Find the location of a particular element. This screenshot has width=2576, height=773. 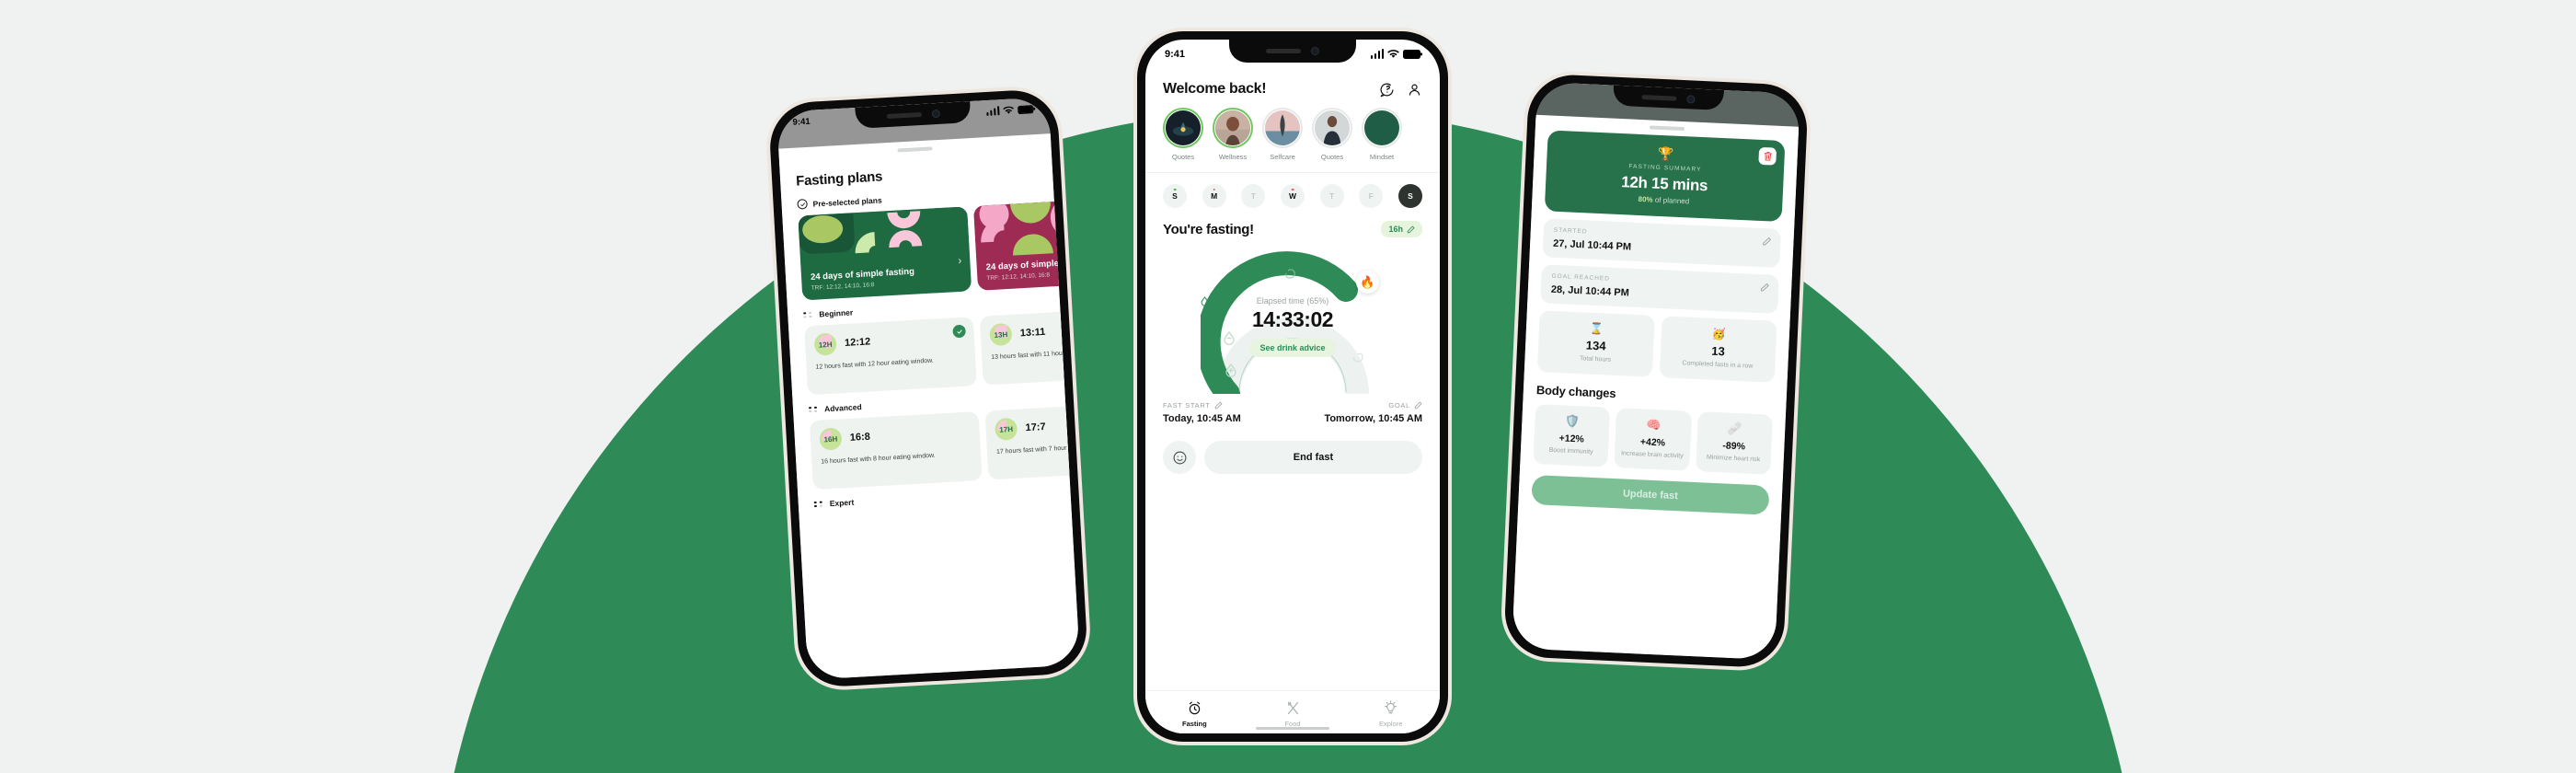

story-label: Mindset is located at coordinates (1382, 157).